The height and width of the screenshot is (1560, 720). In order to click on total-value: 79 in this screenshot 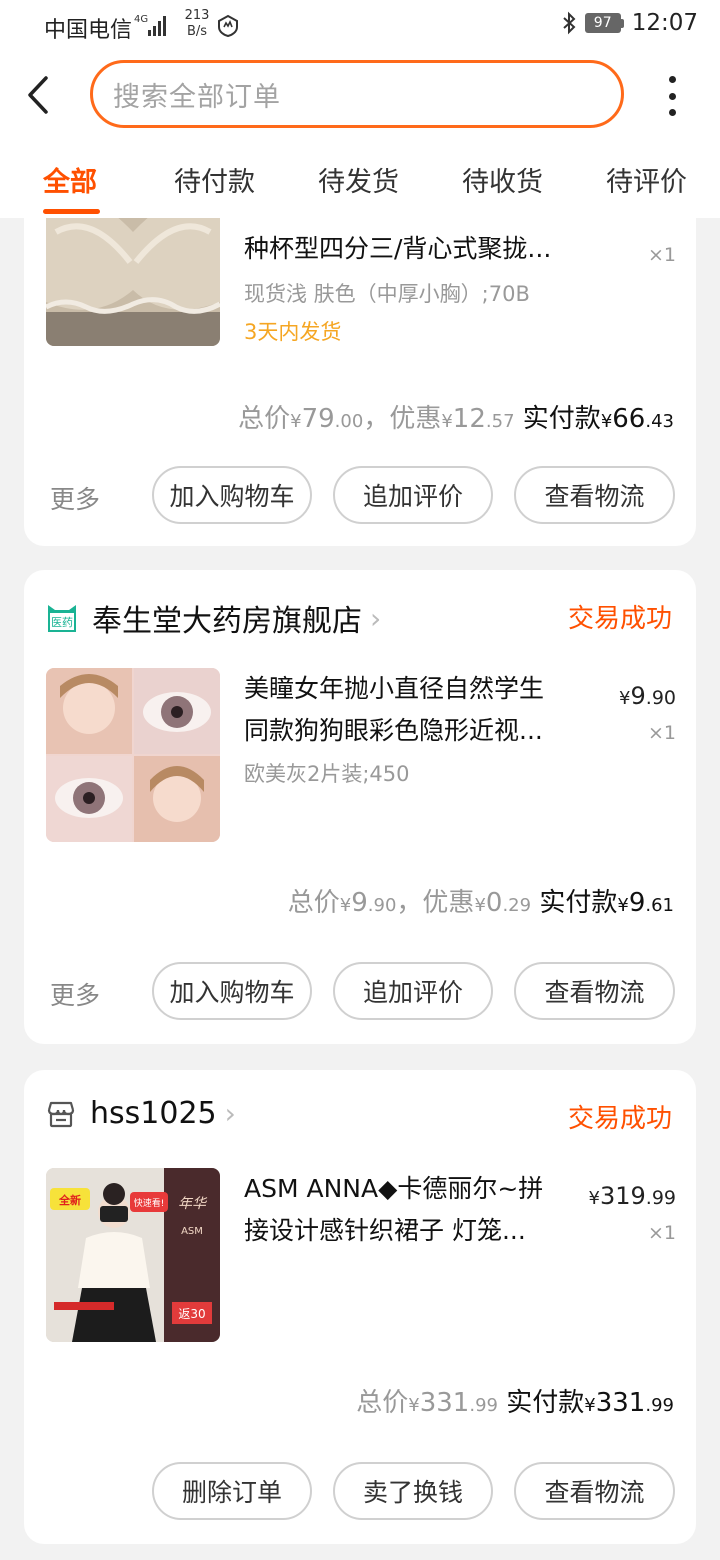, I will do `click(318, 419)`.